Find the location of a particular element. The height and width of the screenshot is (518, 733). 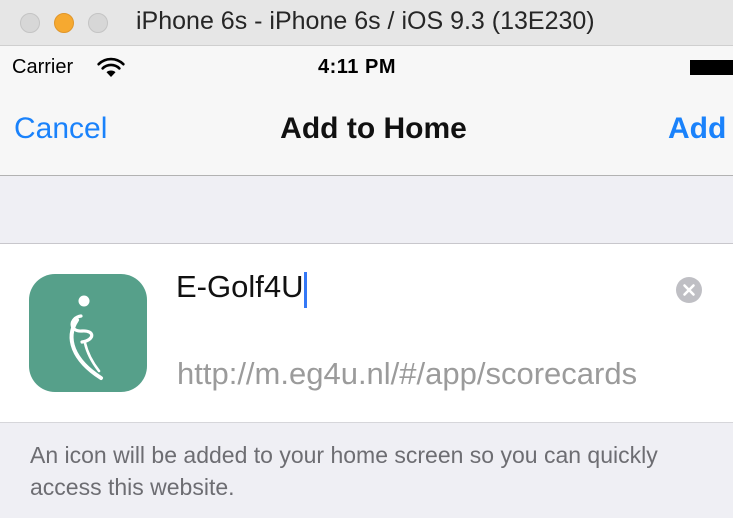

window-title-bar: iPhone 6s - iPhone 6s / iOS 9.3 (13E230) is located at coordinates (366, 23).